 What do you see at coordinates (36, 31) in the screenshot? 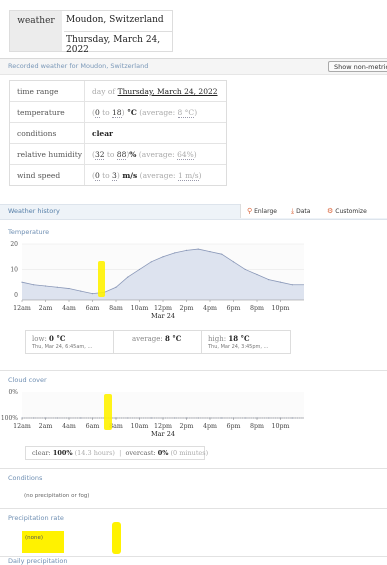
I see `query-key: weather` at bounding box center [36, 31].